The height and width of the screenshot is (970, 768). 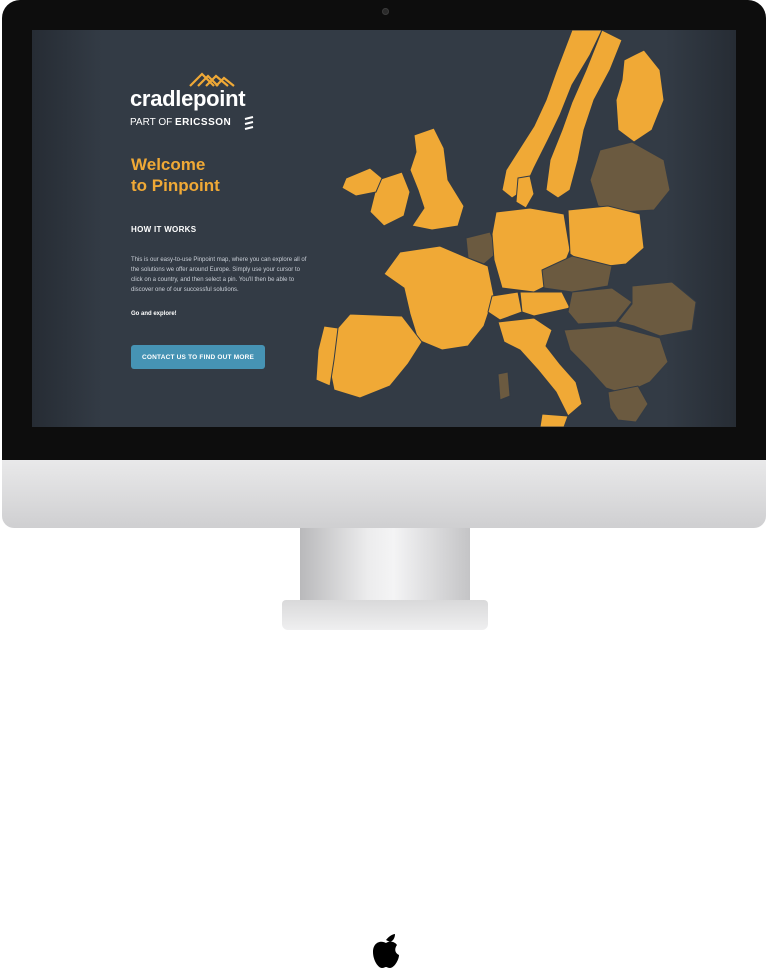 I want to click on monitor-stand-neck, so click(x=385, y=567).